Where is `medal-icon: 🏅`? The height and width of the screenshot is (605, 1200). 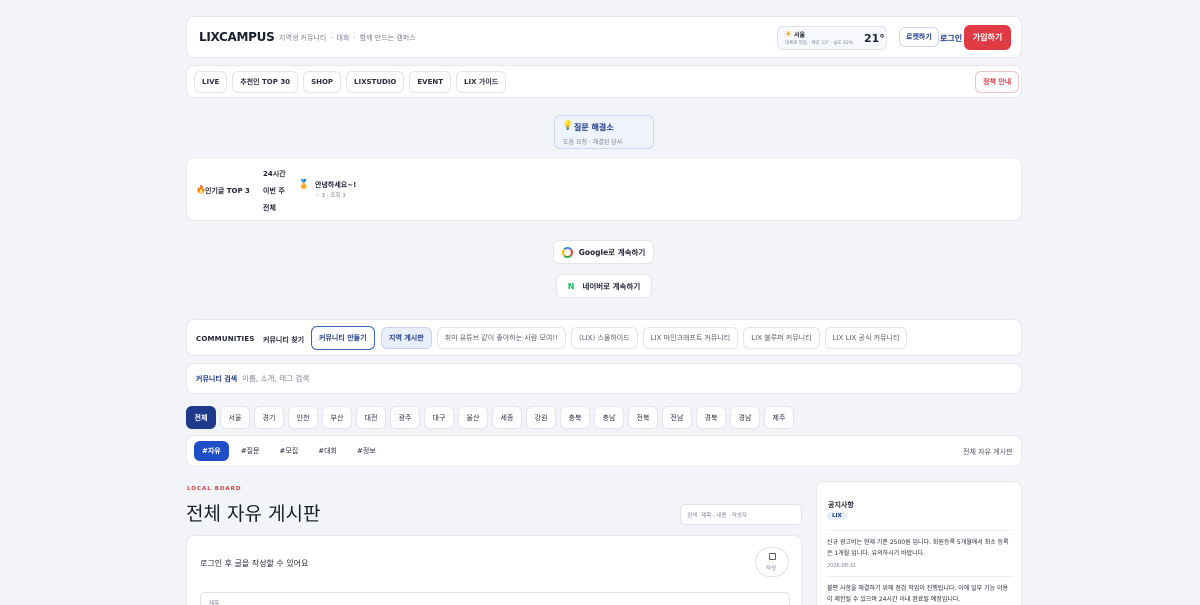
medal-icon: 🏅 is located at coordinates (304, 185).